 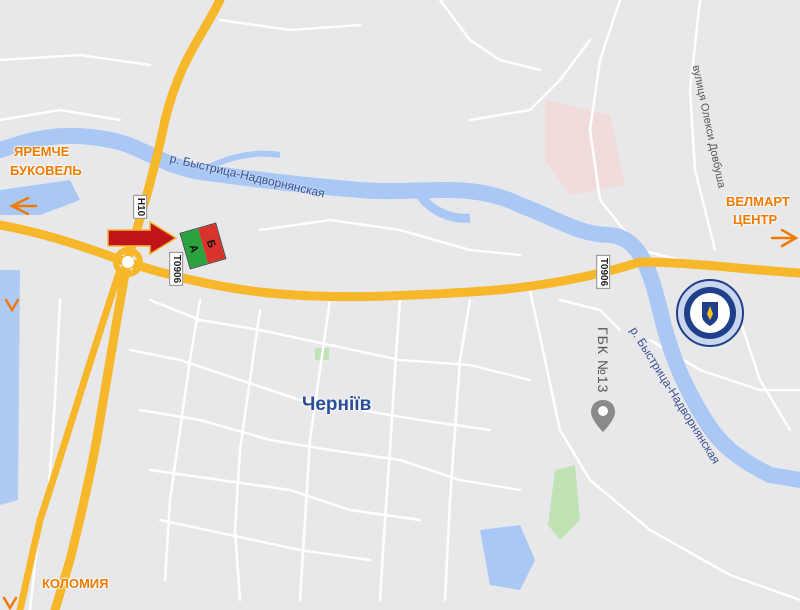 What do you see at coordinates (337, 404) in the screenshot?
I see `city-label: Черніїв` at bounding box center [337, 404].